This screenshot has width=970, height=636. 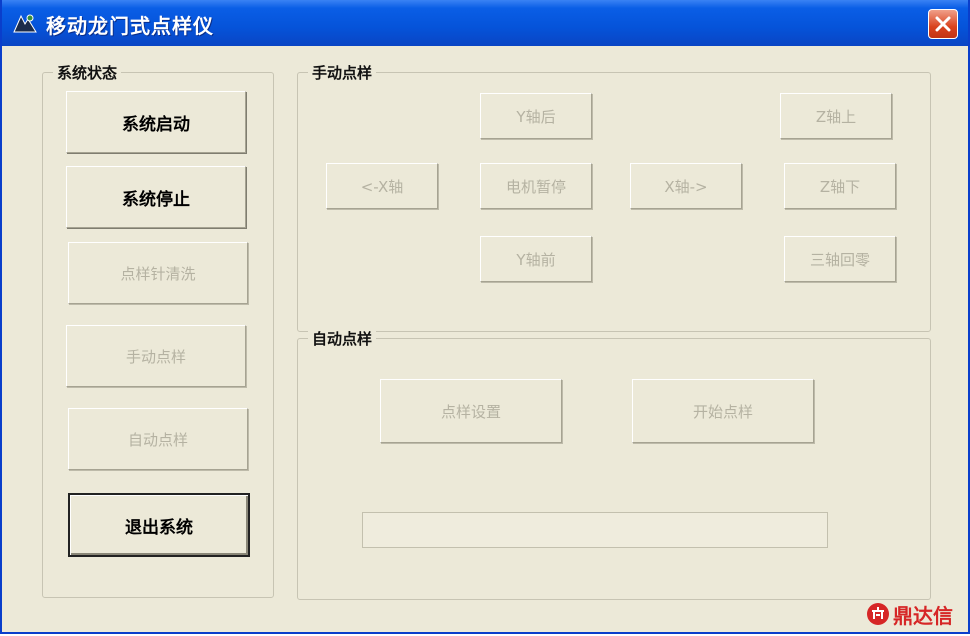 What do you see at coordinates (723, 411) in the screenshot?
I see `start-sampling-button: 开始点样` at bounding box center [723, 411].